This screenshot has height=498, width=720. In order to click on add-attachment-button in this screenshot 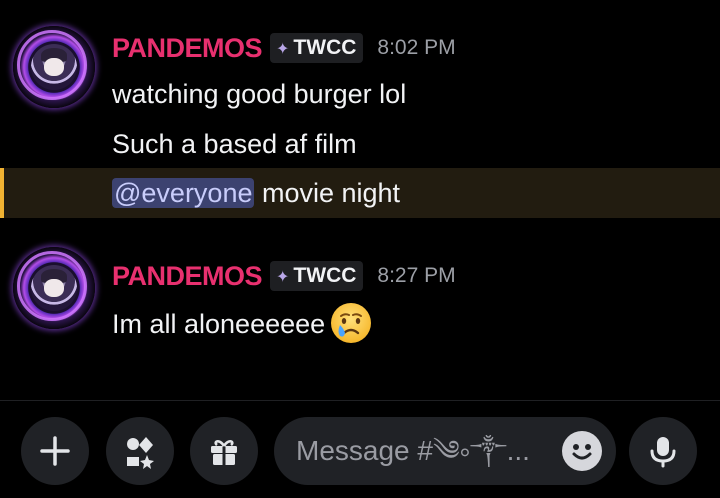, I will do `click(55, 451)`.